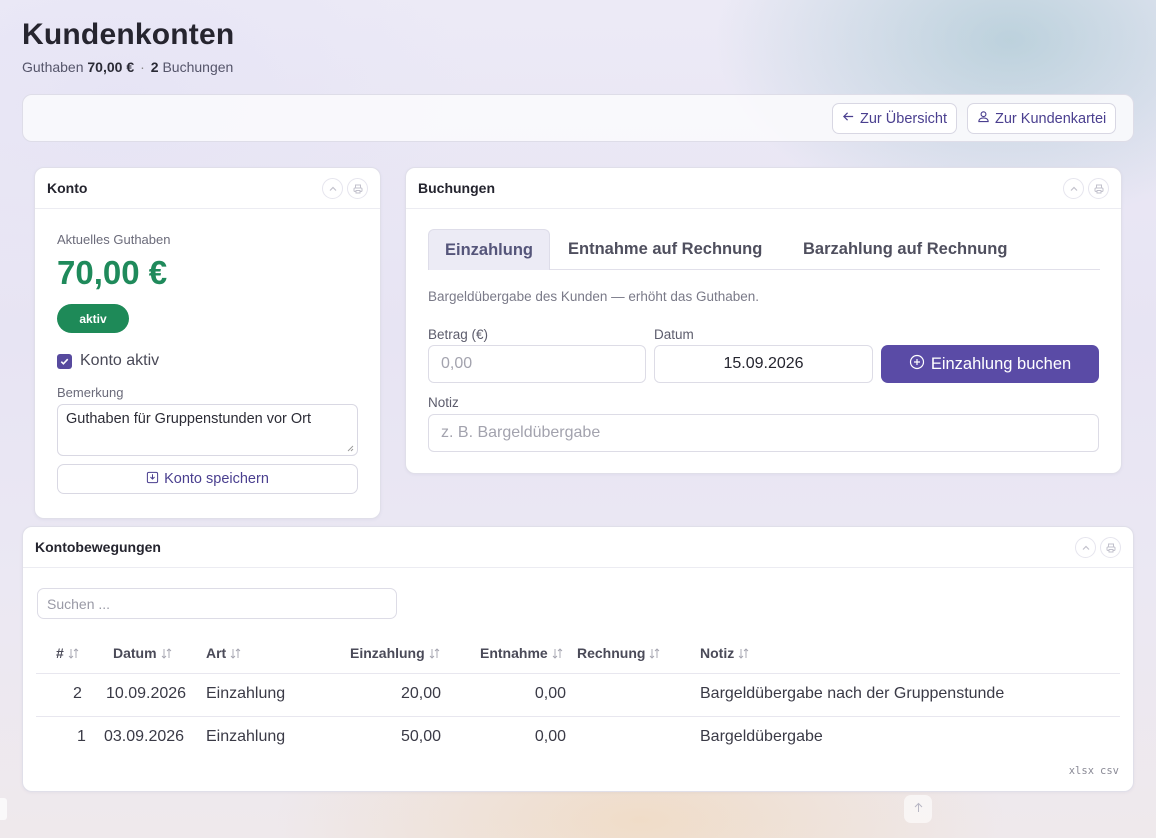  I want to click on arrow-up-icon, so click(918, 809).